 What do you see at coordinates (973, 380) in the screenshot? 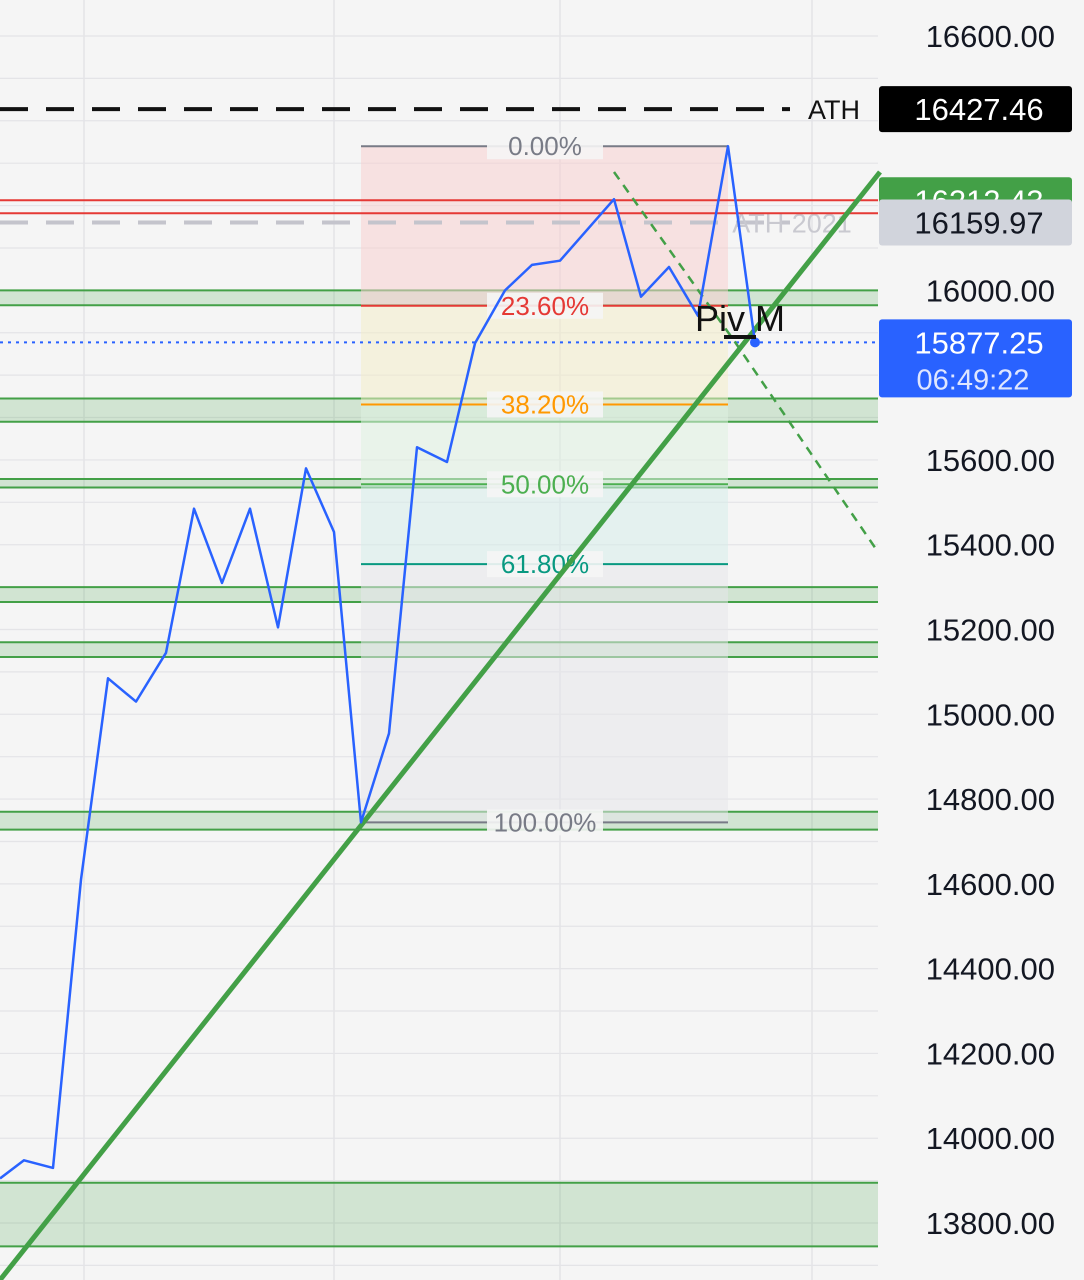
I see `countdown-timer-label: 06:49:22` at bounding box center [973, 380].